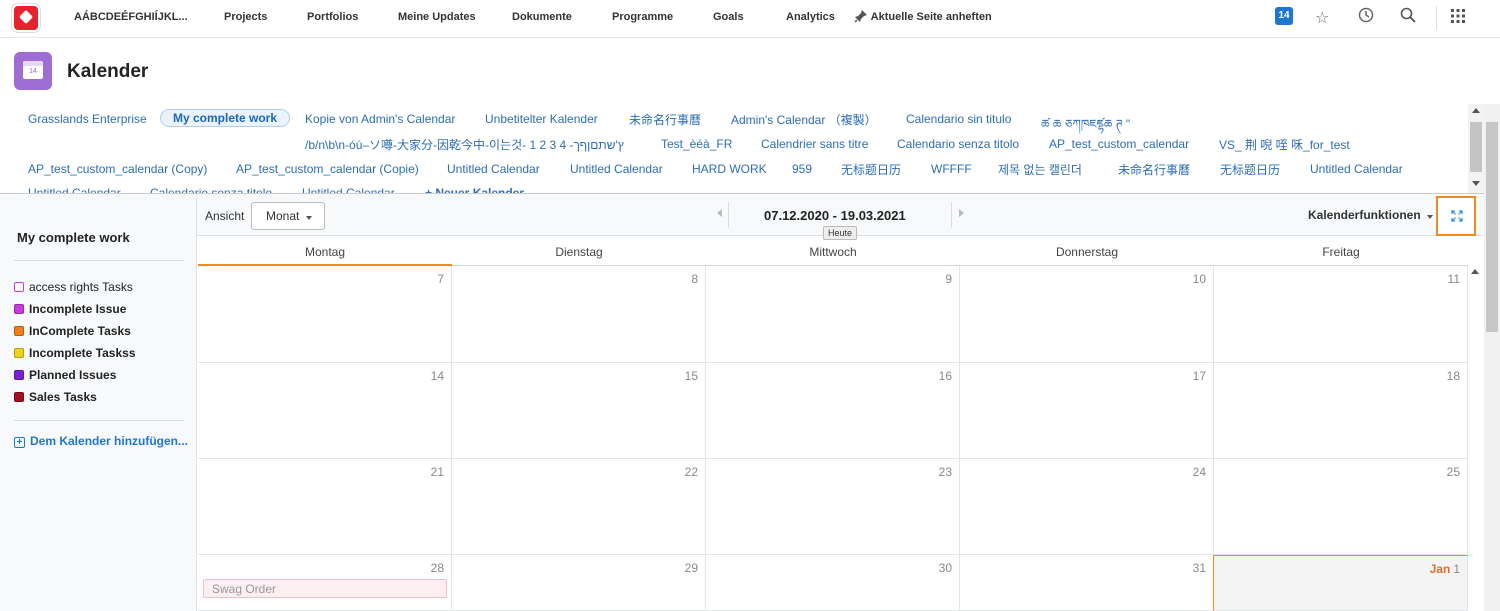 This screenshot has width=1500, height=611. I want to click on nav-analytics: Analytics, so click(810, 17).